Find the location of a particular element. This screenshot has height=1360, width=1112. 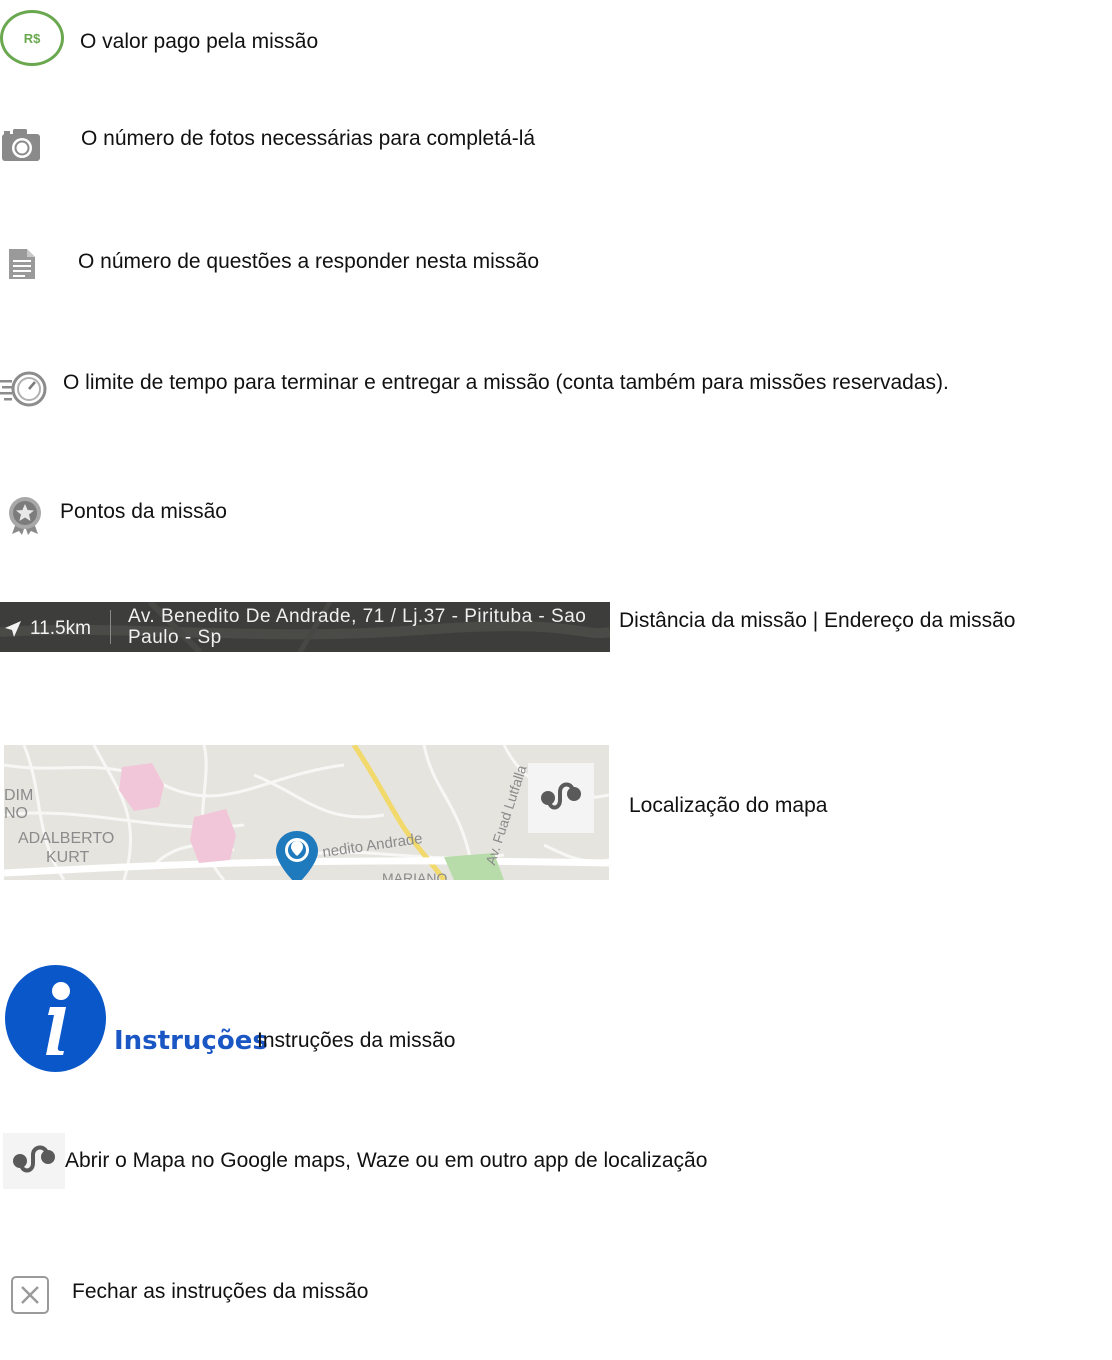

distance-address-description: Distância da missão | Endereço da missão is located at coordinates (817, 620).